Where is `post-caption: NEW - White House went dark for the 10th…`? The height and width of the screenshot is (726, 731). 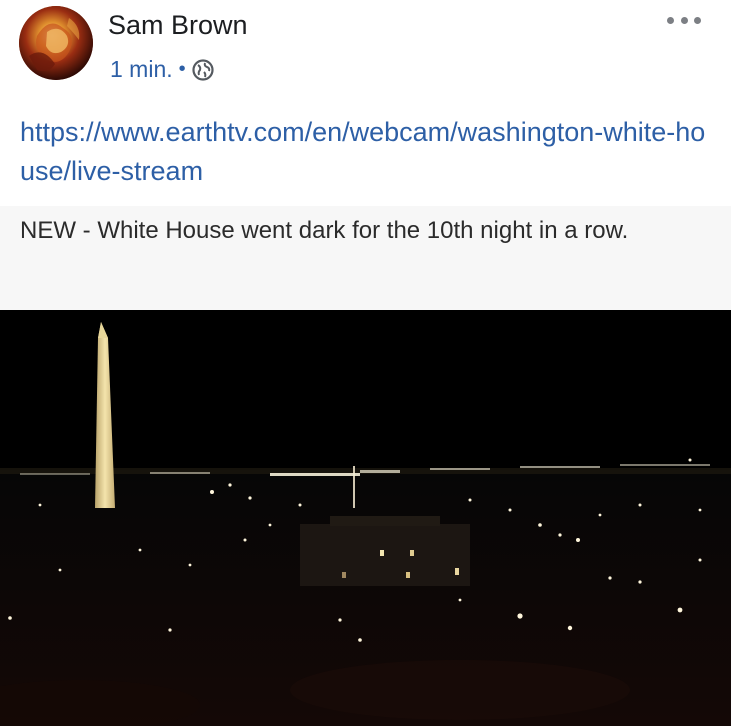 post-caption: NEW - White House went dark for the 10th… is located at coordinates (324, 230).